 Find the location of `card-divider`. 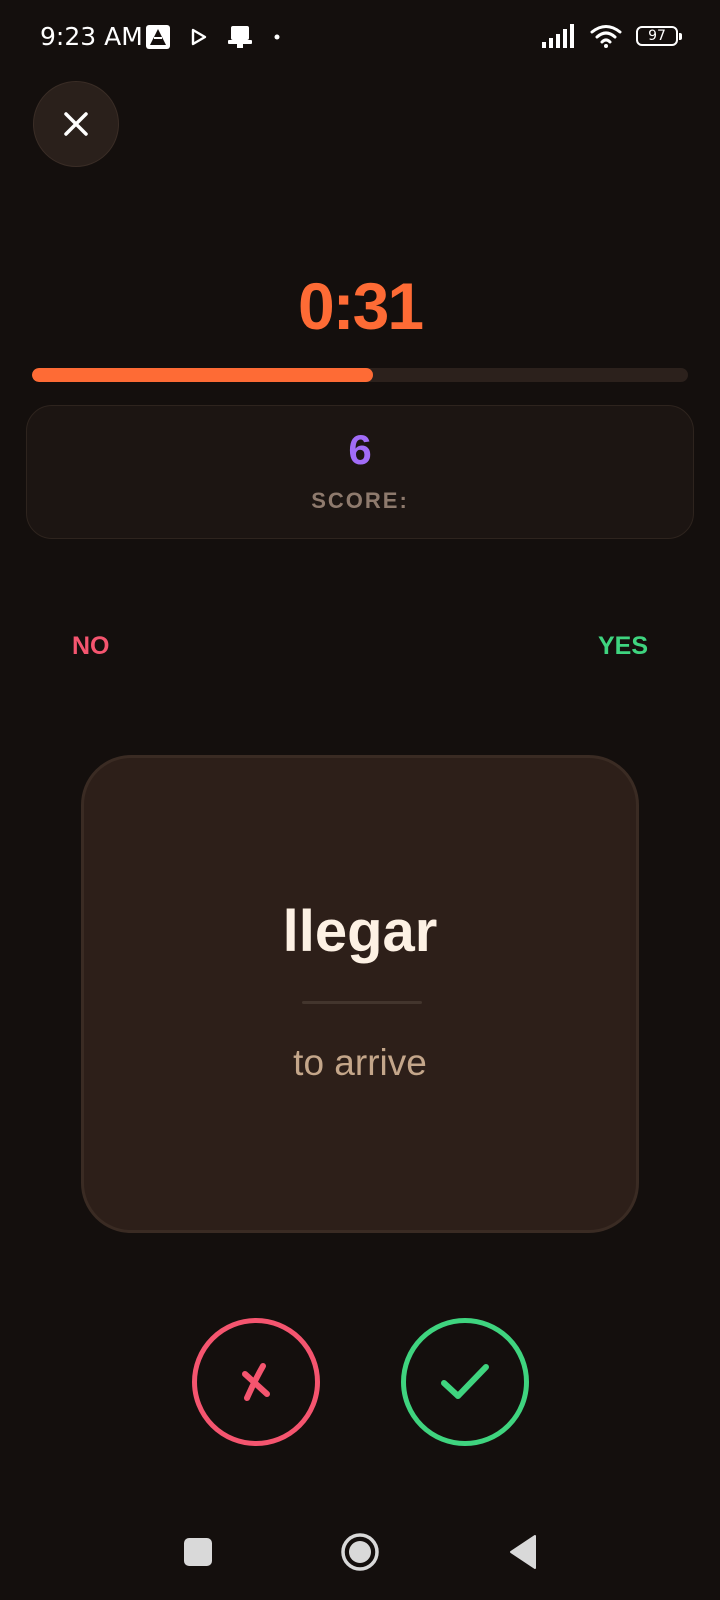

card-divider is located at coordinates (362, 1002).